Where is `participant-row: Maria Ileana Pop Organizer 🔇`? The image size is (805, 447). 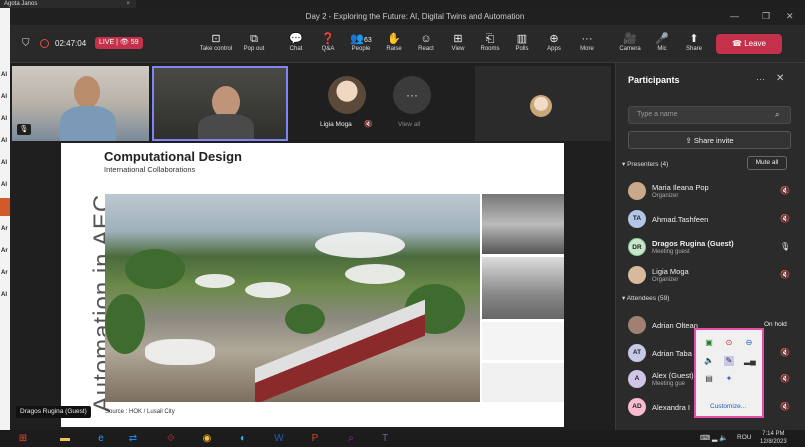
participant-row: Maria Ileana Pop Organizer 🔇 is located at coordinates (710, 192).